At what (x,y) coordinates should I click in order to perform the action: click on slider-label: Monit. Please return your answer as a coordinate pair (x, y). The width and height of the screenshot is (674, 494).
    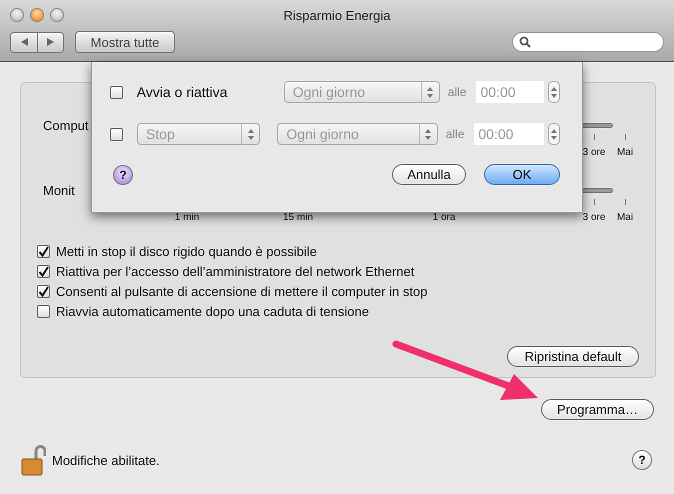
    Looking at the image, I should click on (59, 190).